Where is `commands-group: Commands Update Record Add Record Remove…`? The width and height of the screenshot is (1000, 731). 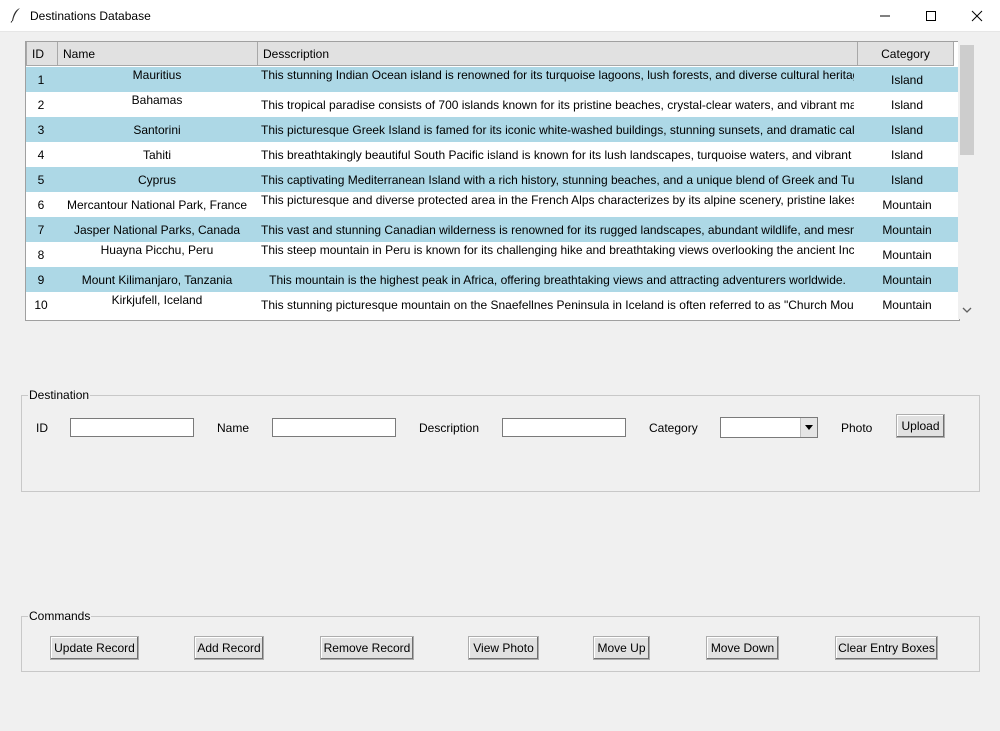 commands-group: Commands Update Record Add Record Remove… is located at coordinates (500, 640).